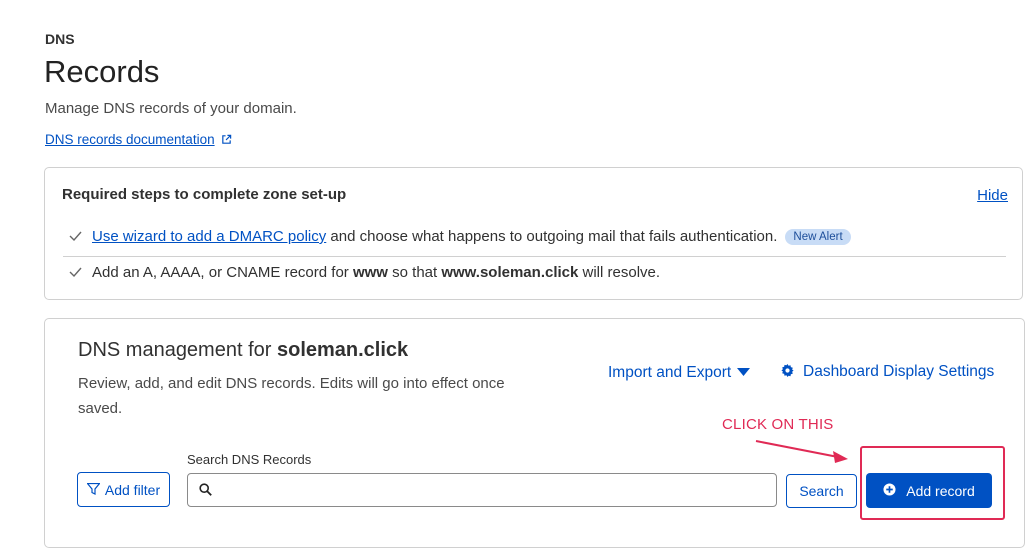 The image size is (1025, 548). I want to click on add-record-button: Add record, so click(929, 490).